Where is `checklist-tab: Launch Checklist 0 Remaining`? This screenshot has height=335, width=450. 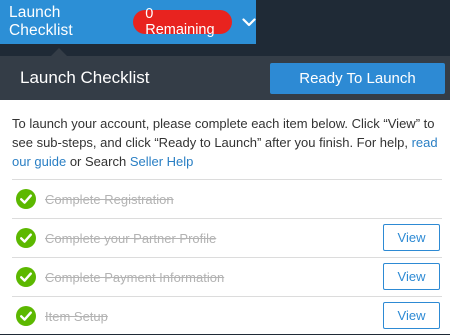
checklist-tab: Launch Checklist 0 Remaining is located at coordinates (128, 22).